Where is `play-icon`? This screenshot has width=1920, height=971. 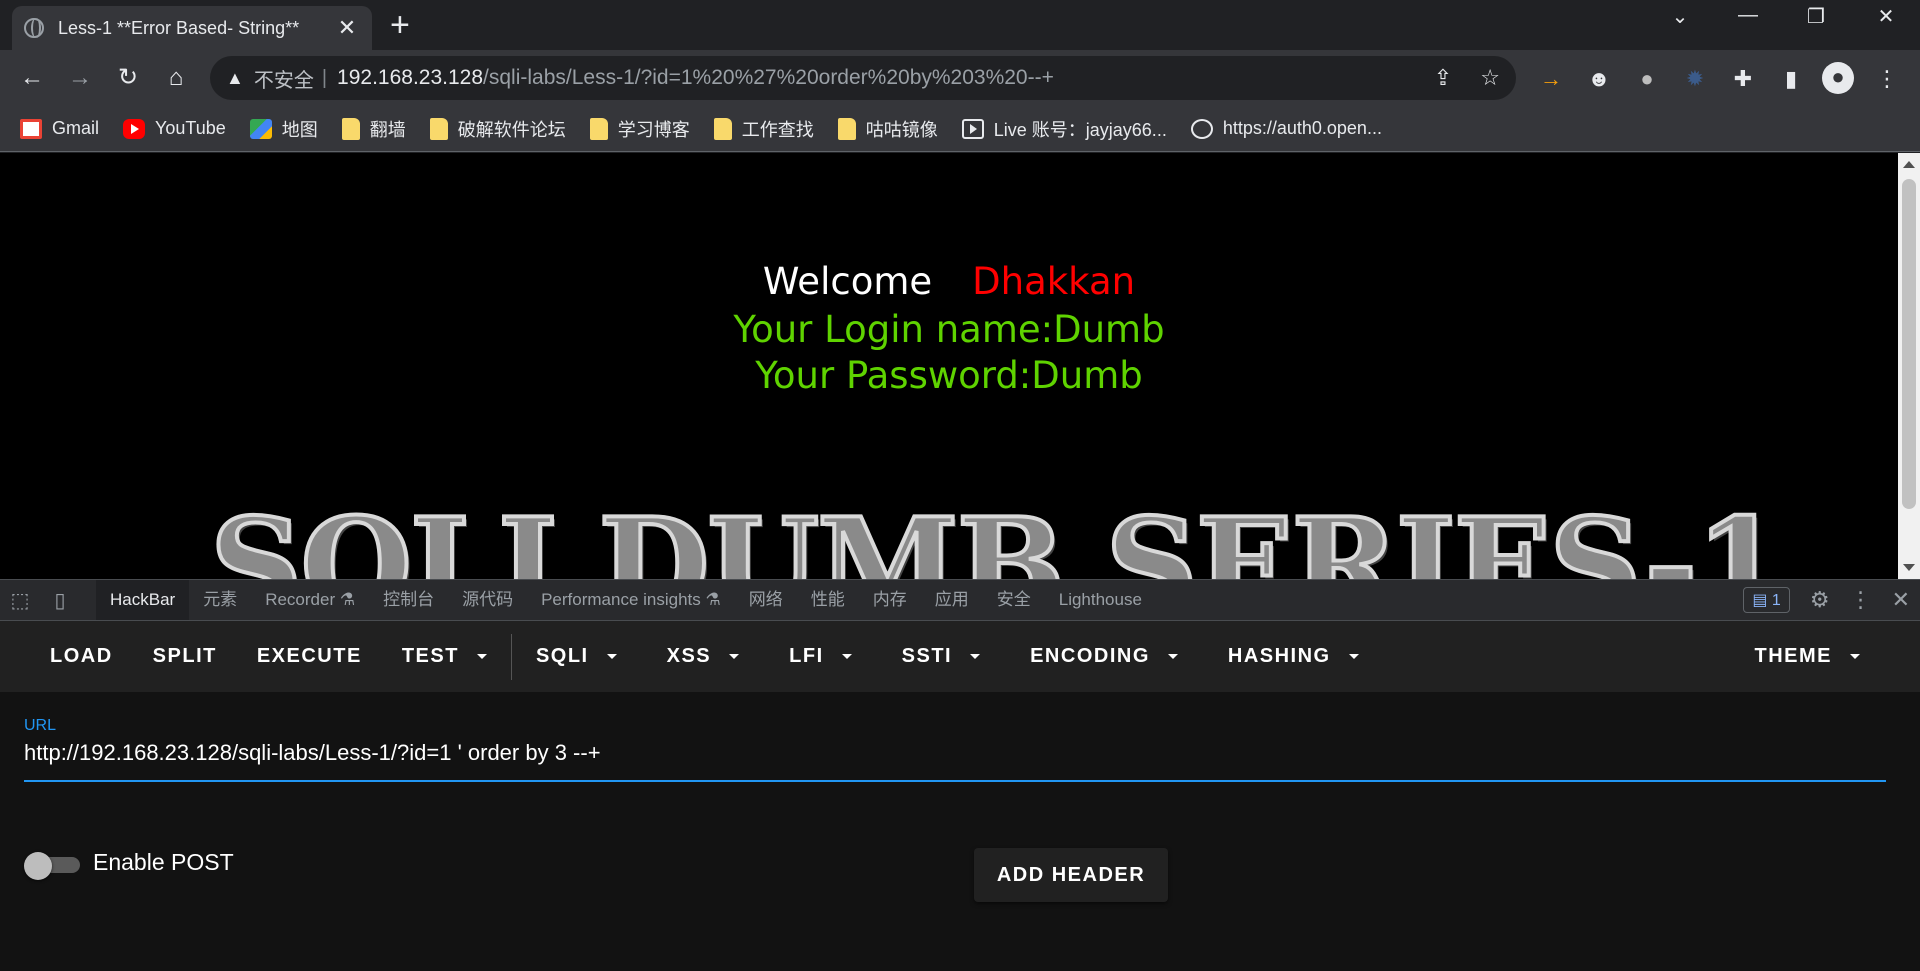 play-icon is located at coordinates (972, 128).